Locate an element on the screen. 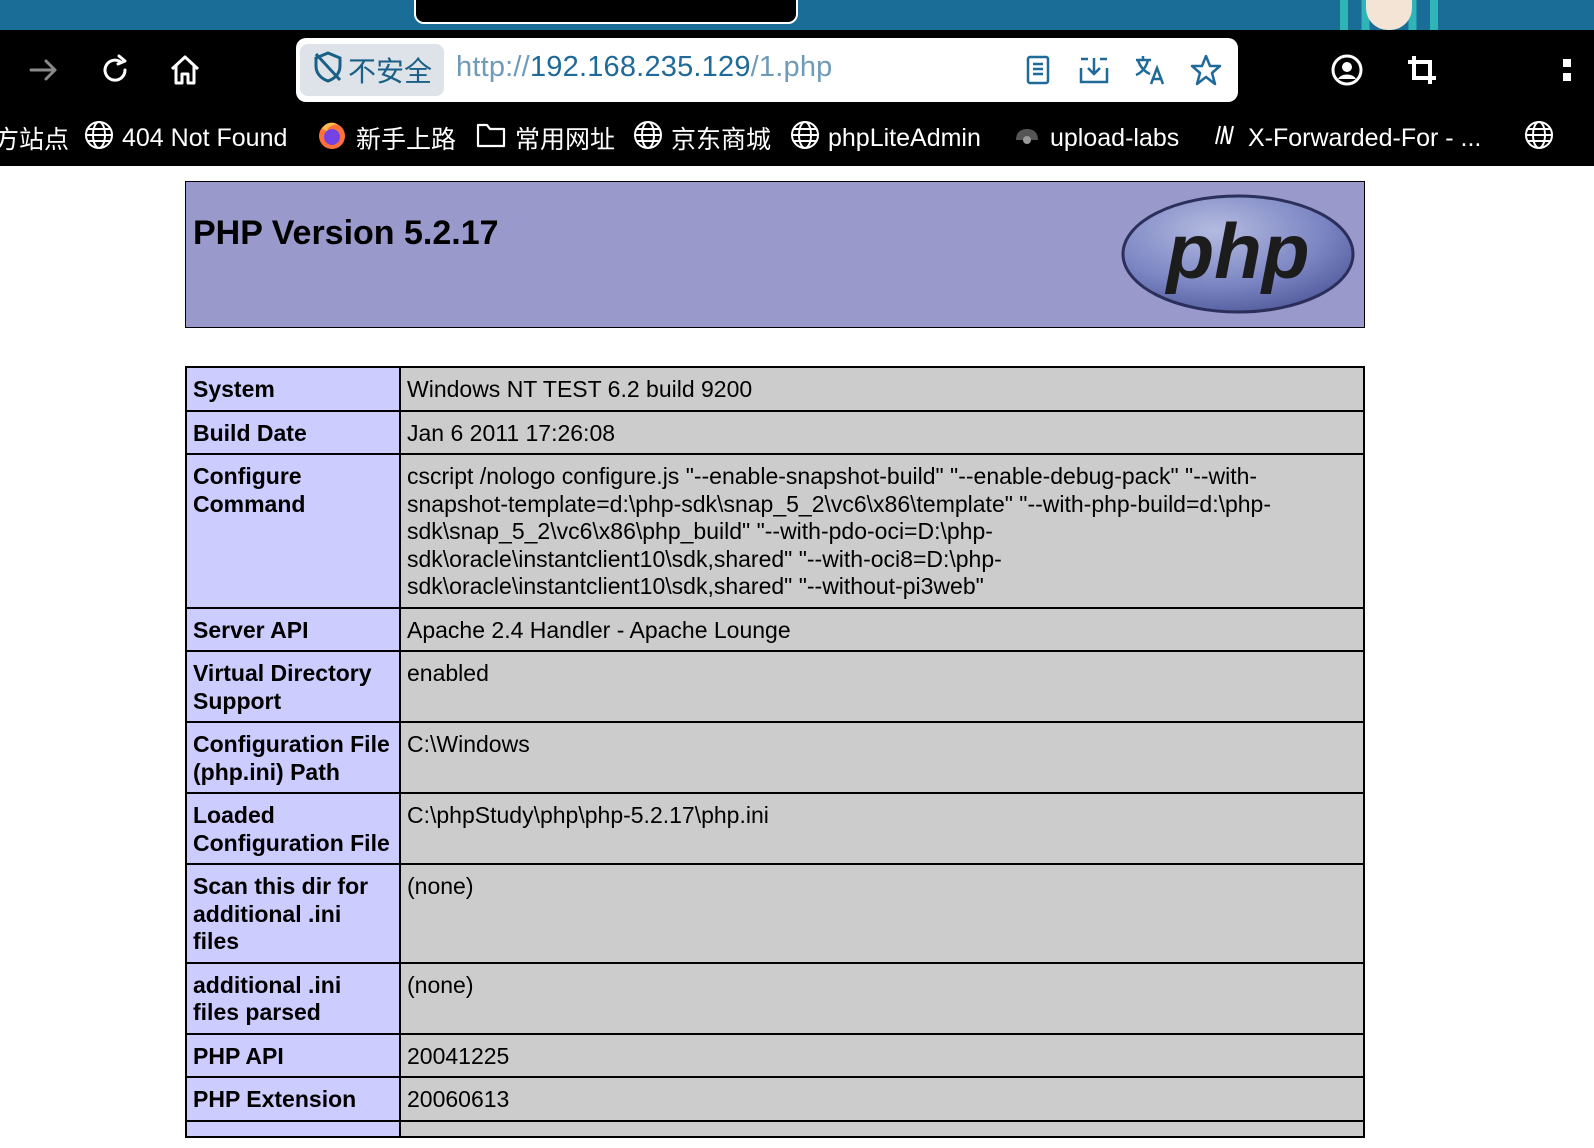  m-logo-icon is located at coordinates (1225, 138).